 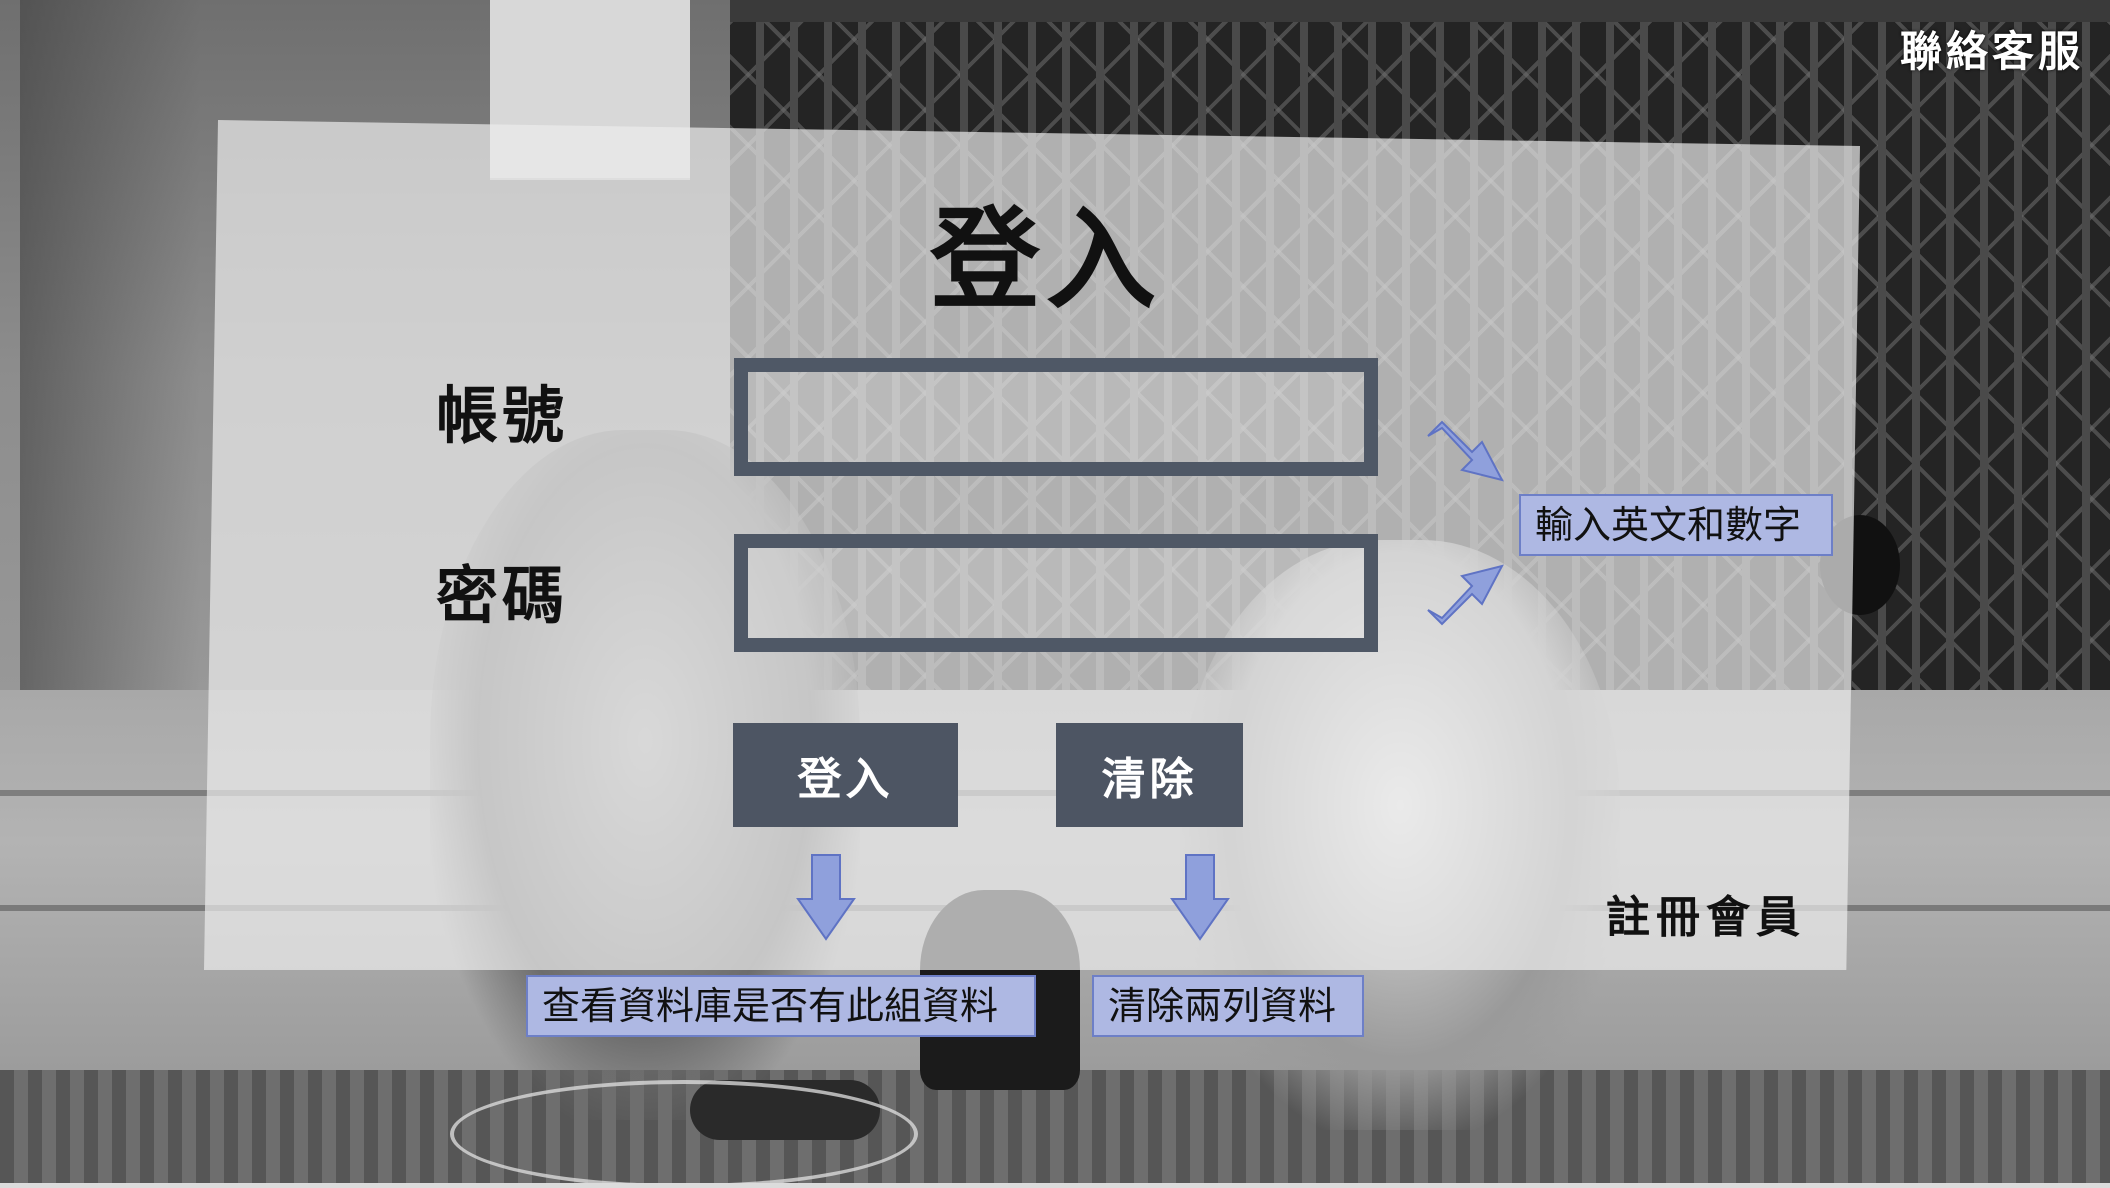 I want to click on clear-hint-note: 清除兩列資料, so click(x=1228, y=1006).